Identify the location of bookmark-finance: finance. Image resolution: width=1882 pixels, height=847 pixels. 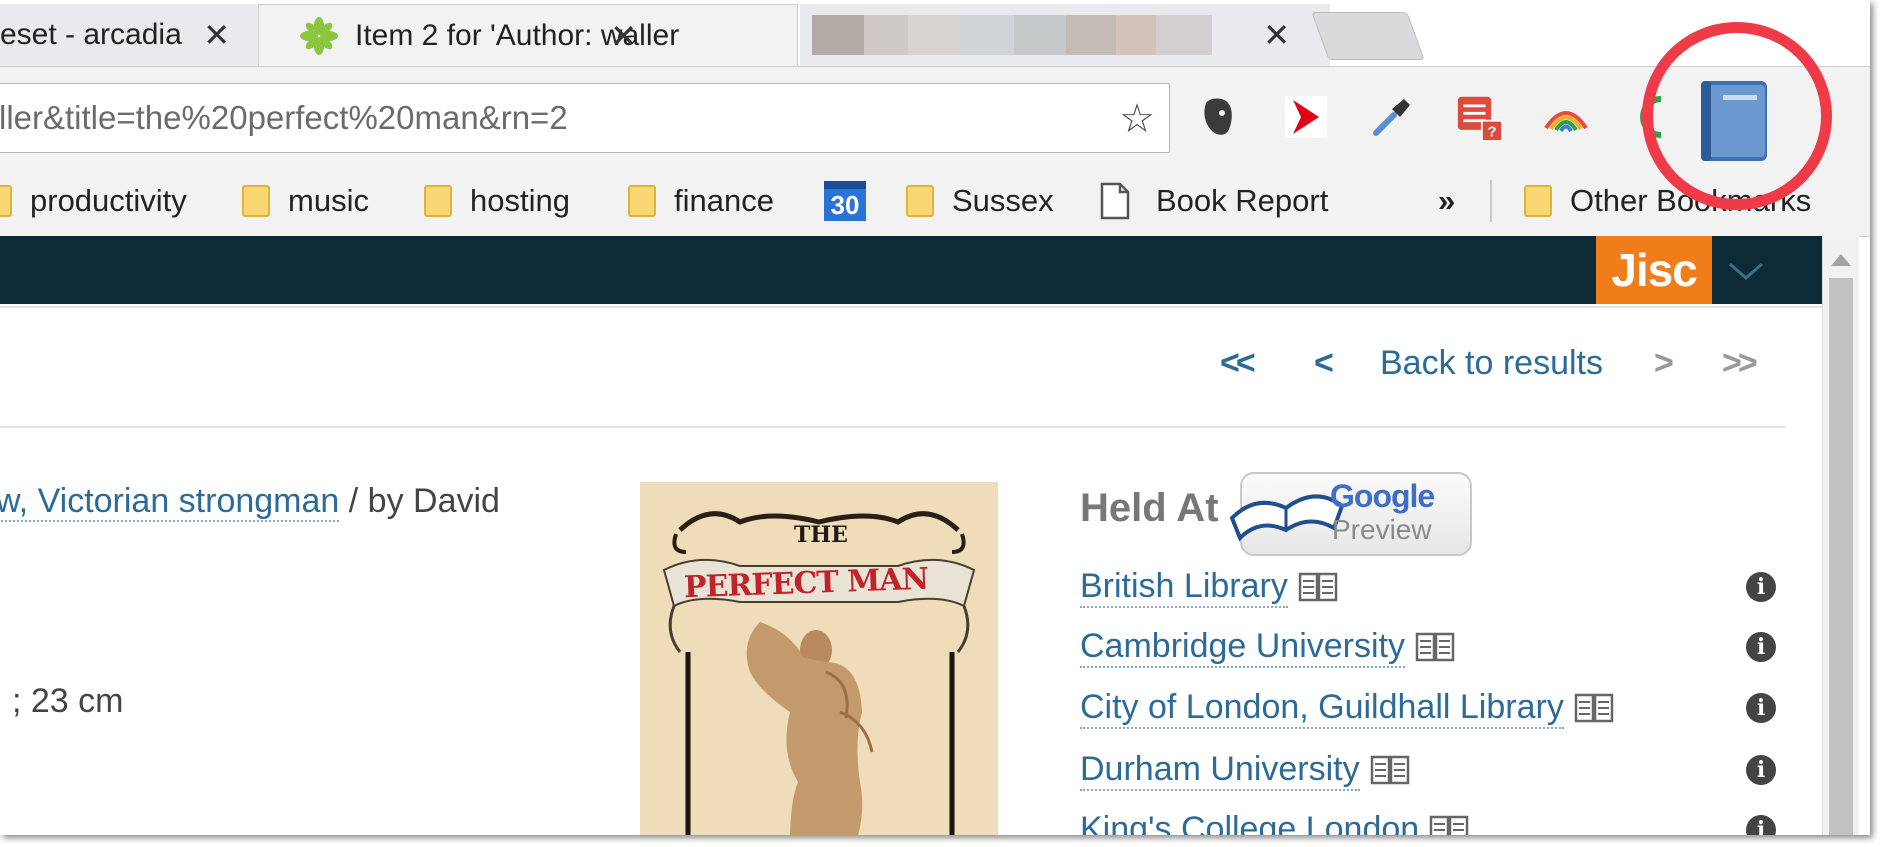
(701, 201).